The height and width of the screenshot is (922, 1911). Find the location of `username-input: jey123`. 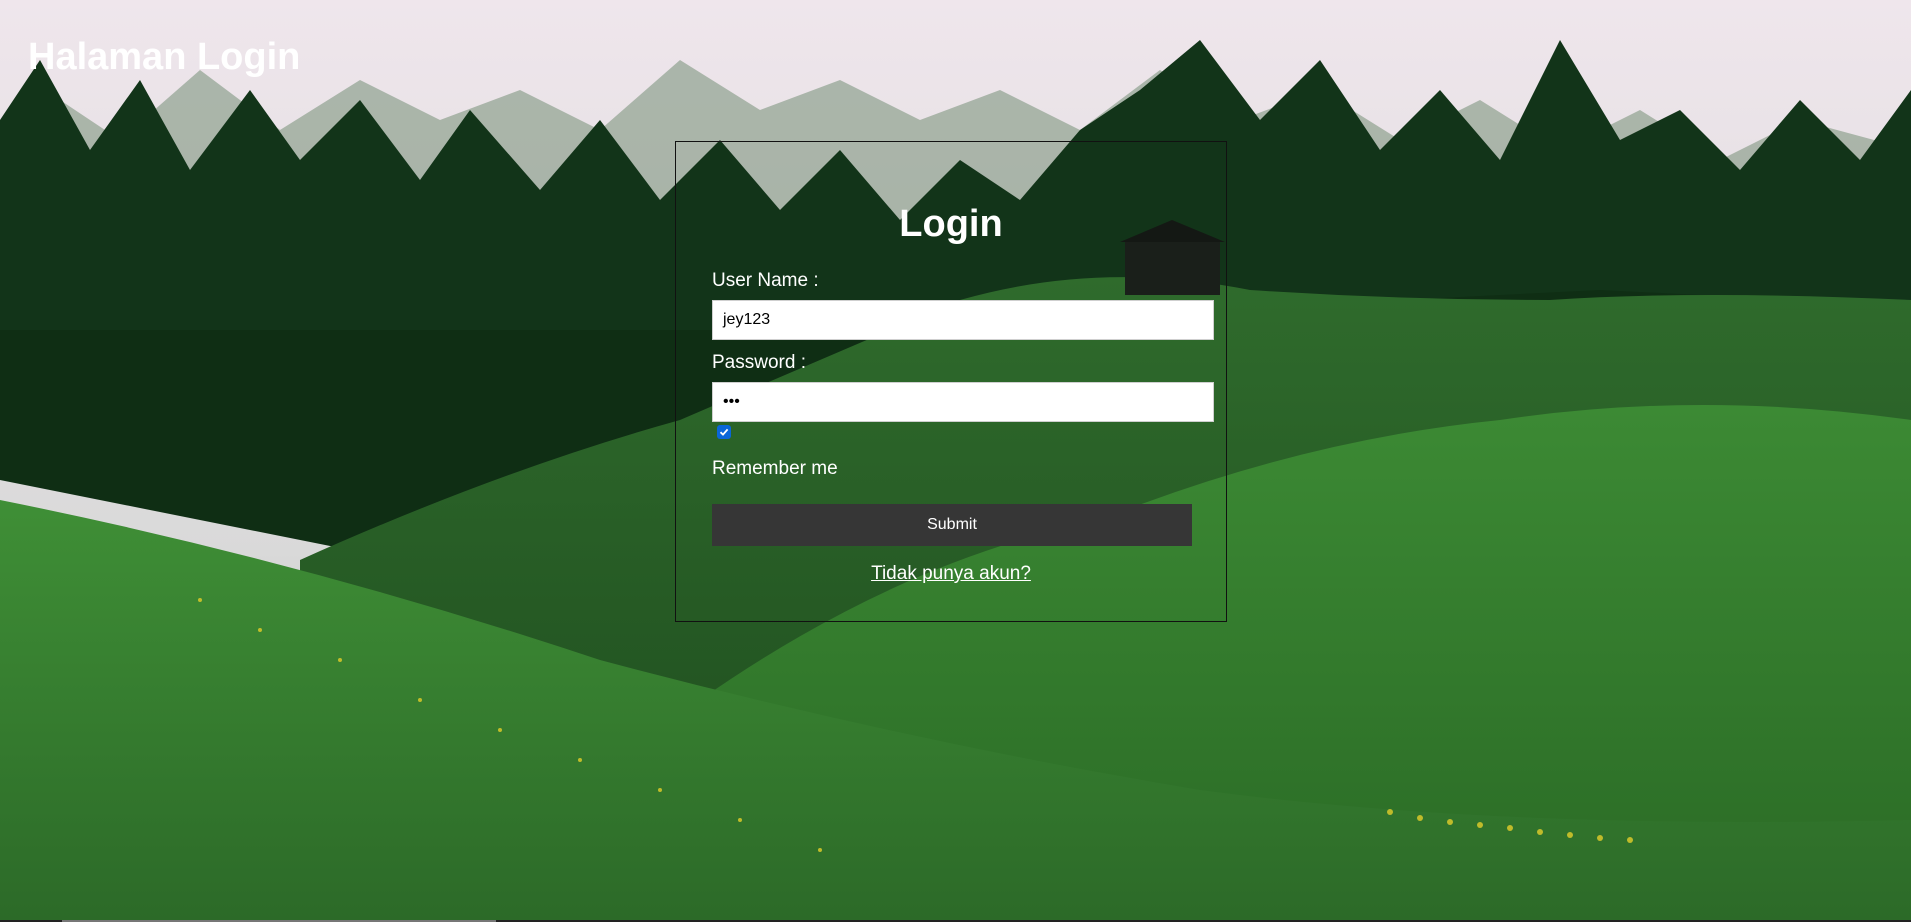

username-input: jey123 is located at coordinates (963, 320).